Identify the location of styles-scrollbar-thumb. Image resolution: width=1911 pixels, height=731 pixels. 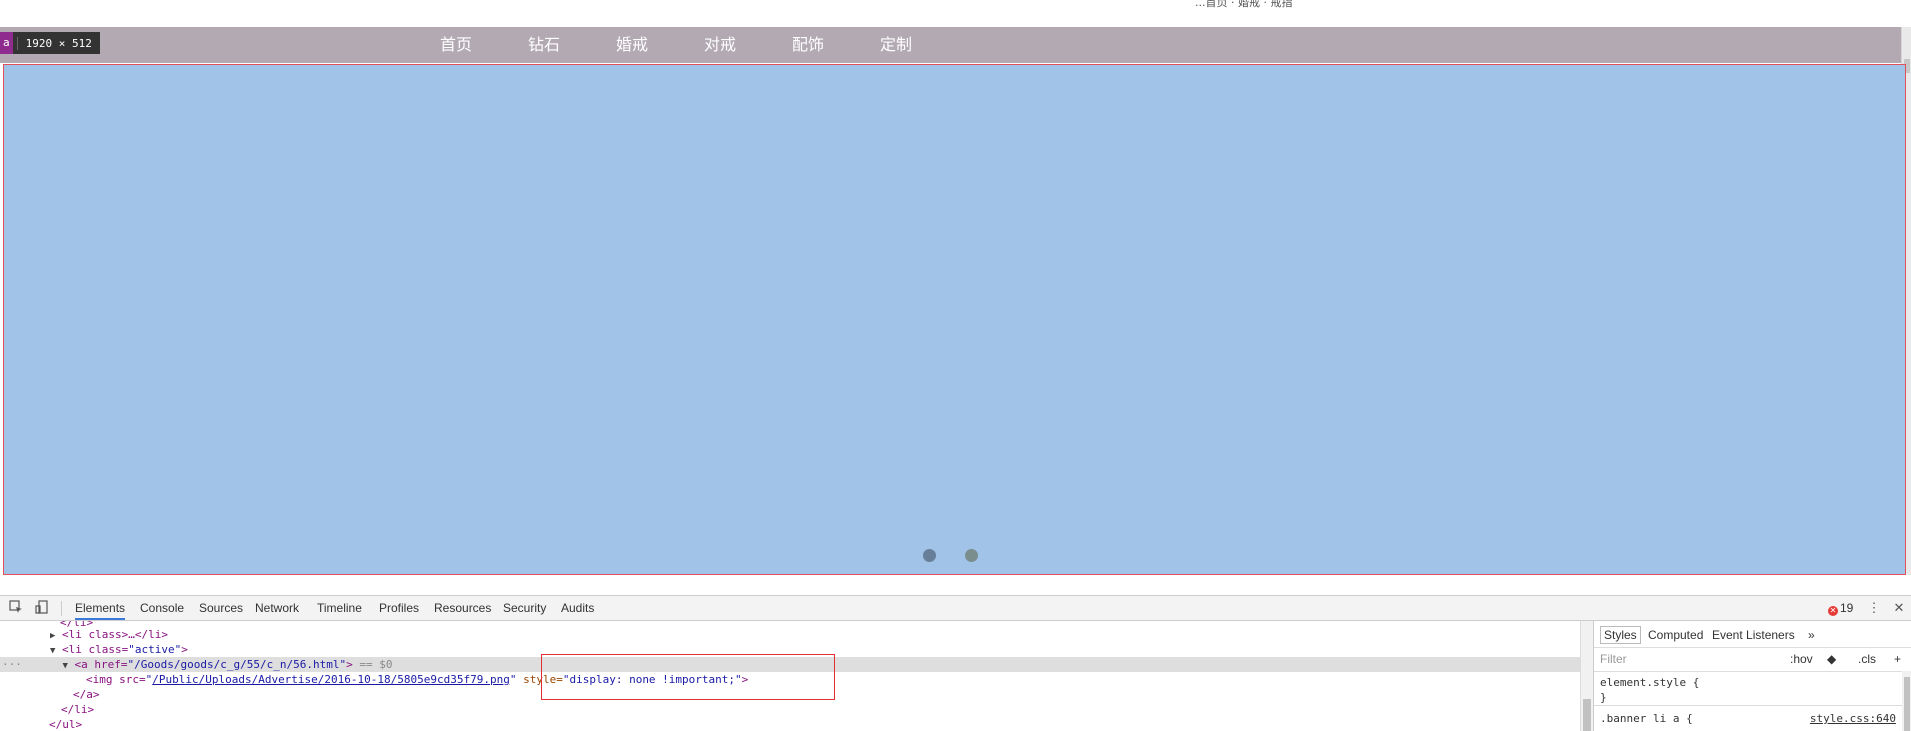
(1907, 704).